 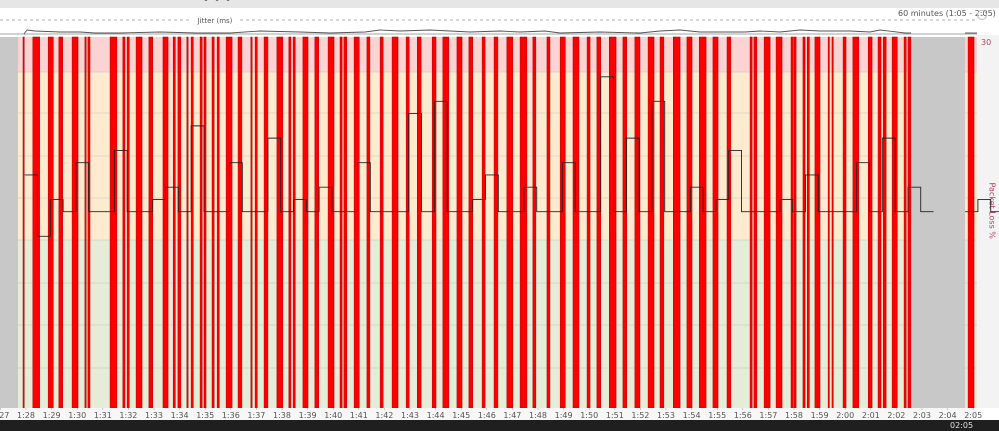 I want to click on jitter-label: Jitter (ms), so click(x=215, y=21).